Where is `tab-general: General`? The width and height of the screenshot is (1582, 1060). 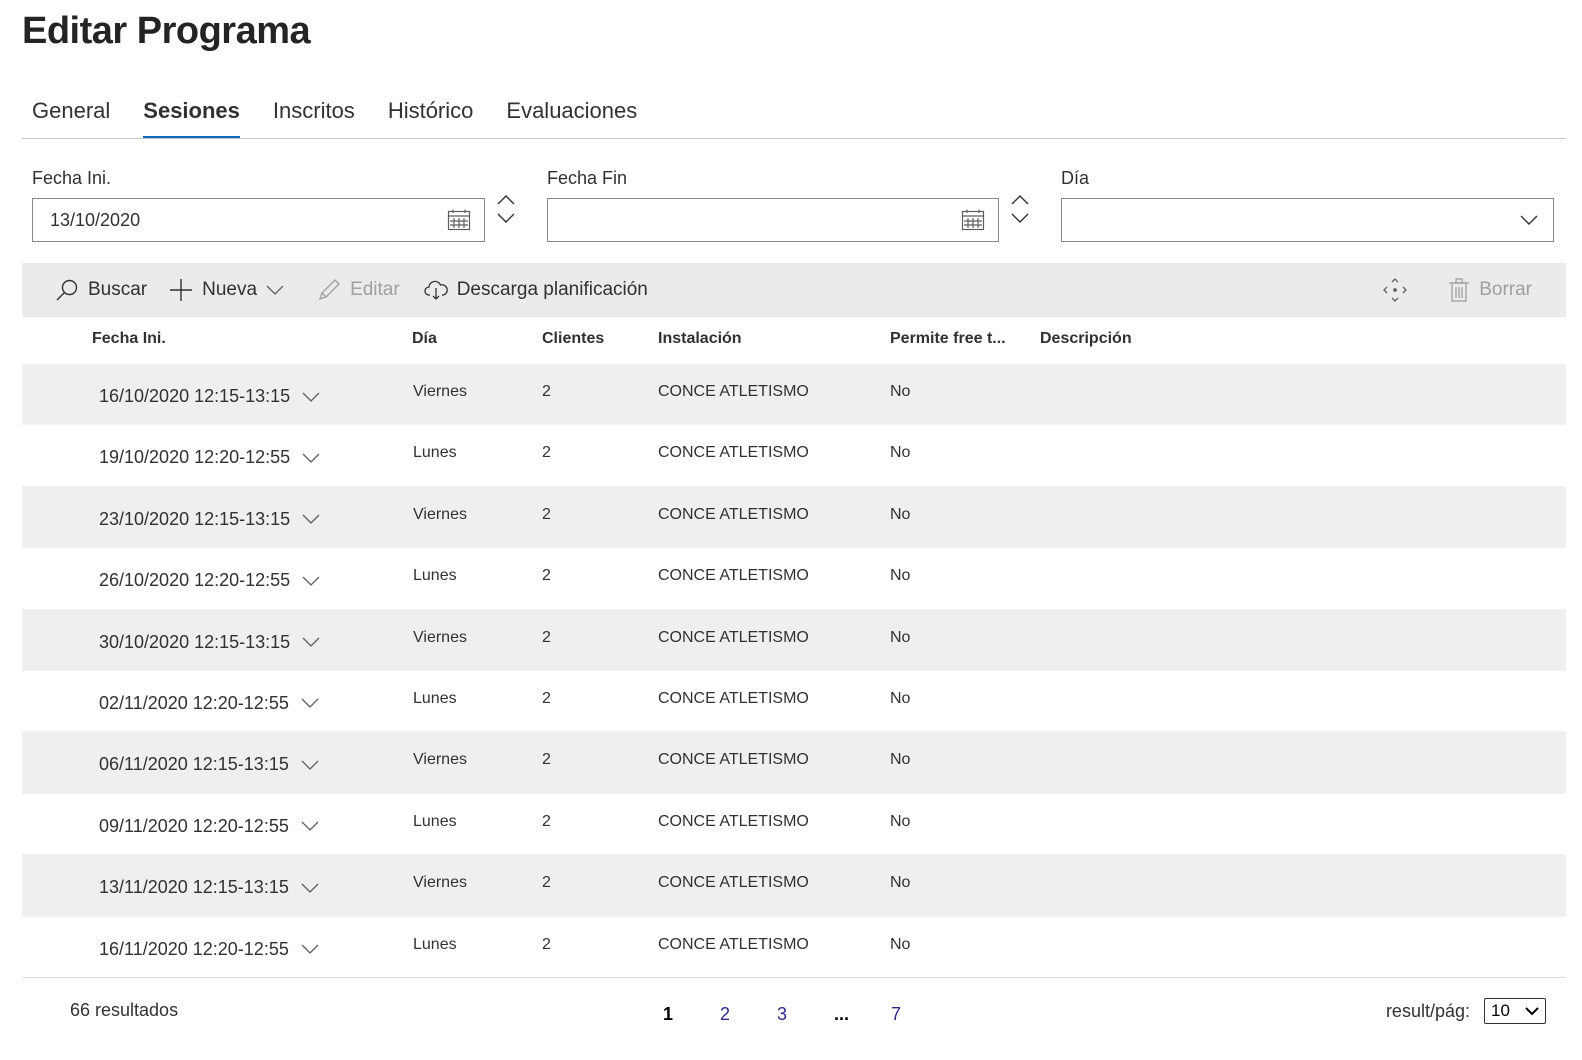
tab-general: General is located at coordinates (71, 115).